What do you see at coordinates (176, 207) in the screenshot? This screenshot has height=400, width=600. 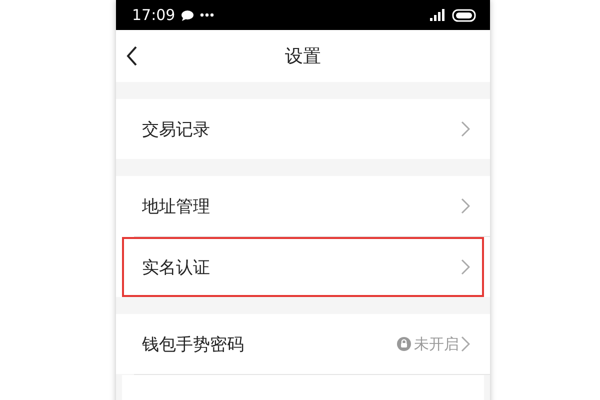 I see `row-label: 地址管理` at bounding box center [176, 207].